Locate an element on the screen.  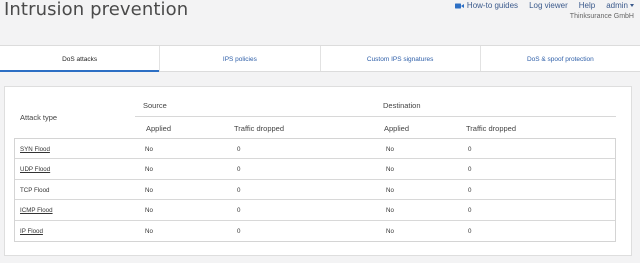
table-row: SYN Flood No 0 No 0 is located at coordinates (315, 149).